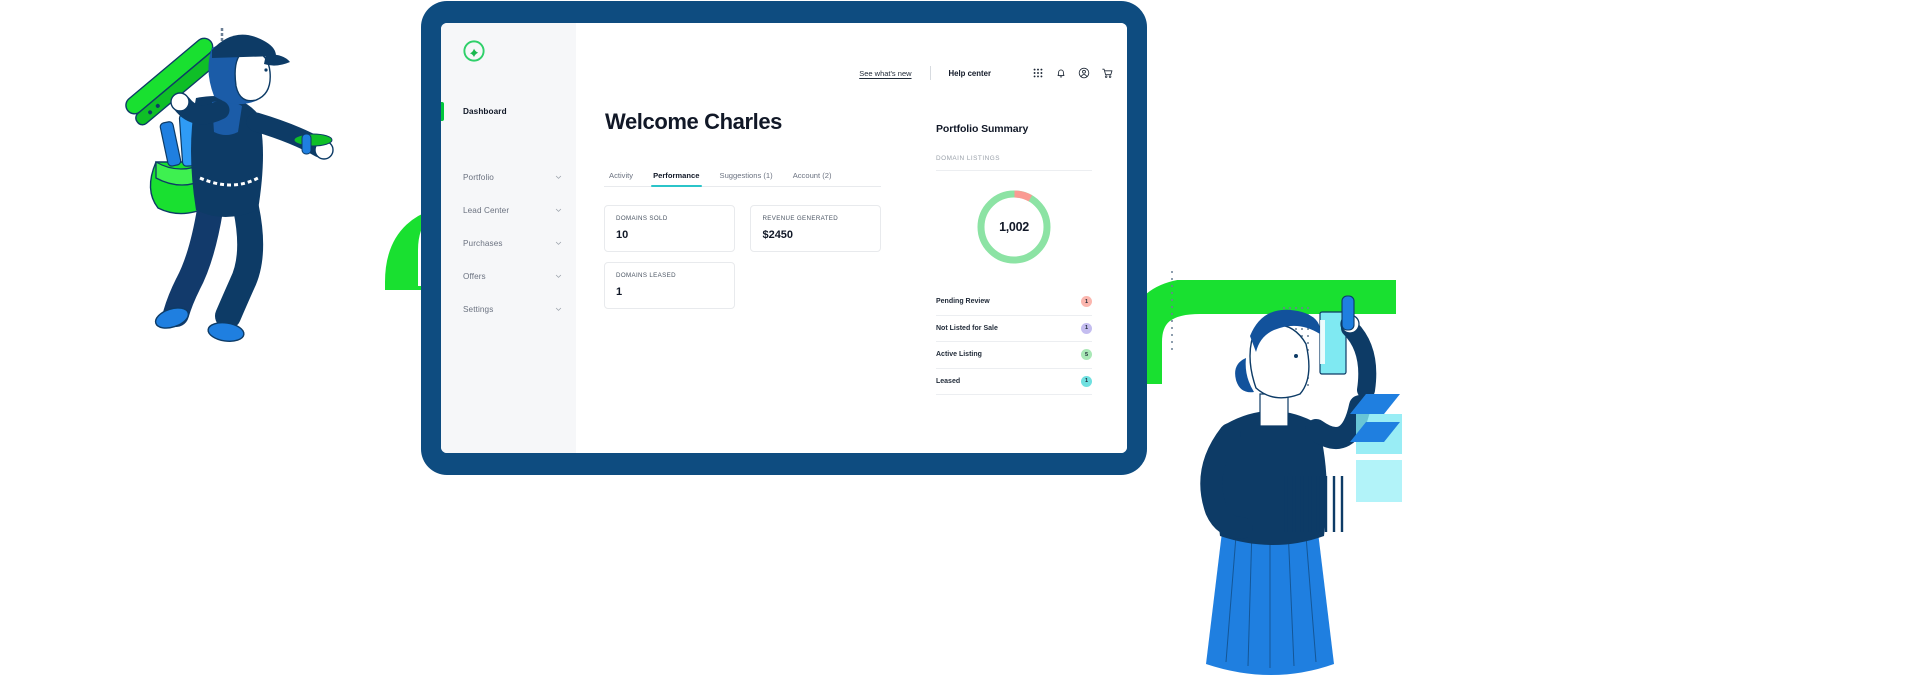  Describe the element at coordinates (1061, 73) in the screenshot. I see `bell-icon` at that location.